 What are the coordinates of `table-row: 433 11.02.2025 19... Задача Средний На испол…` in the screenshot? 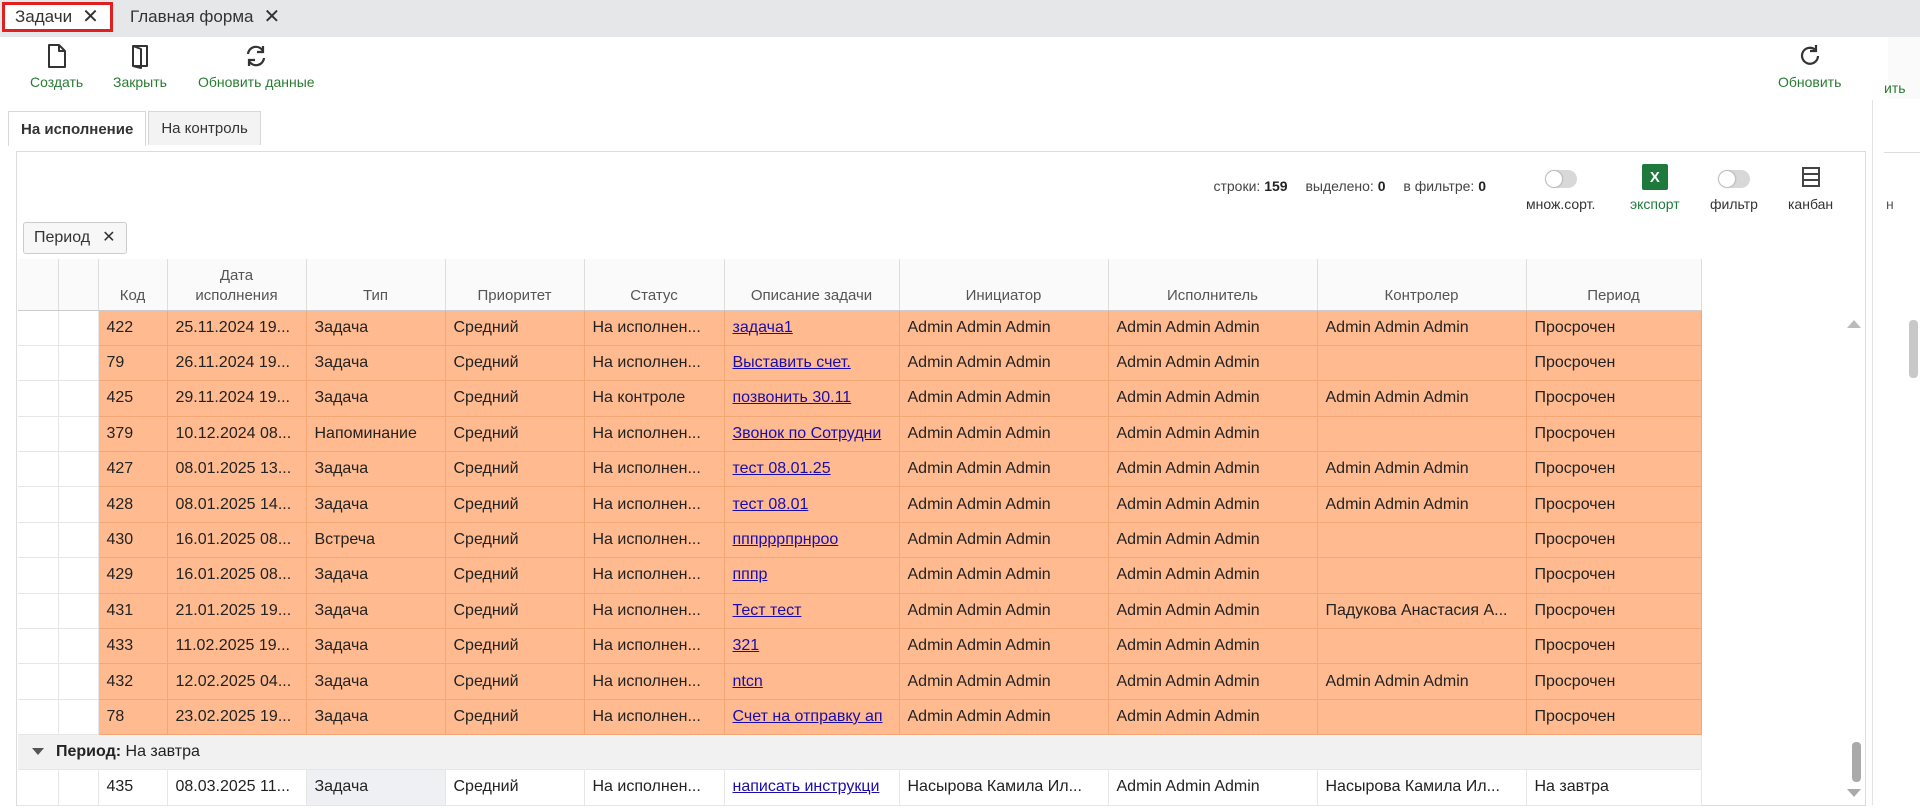 It's located at (860, 646).